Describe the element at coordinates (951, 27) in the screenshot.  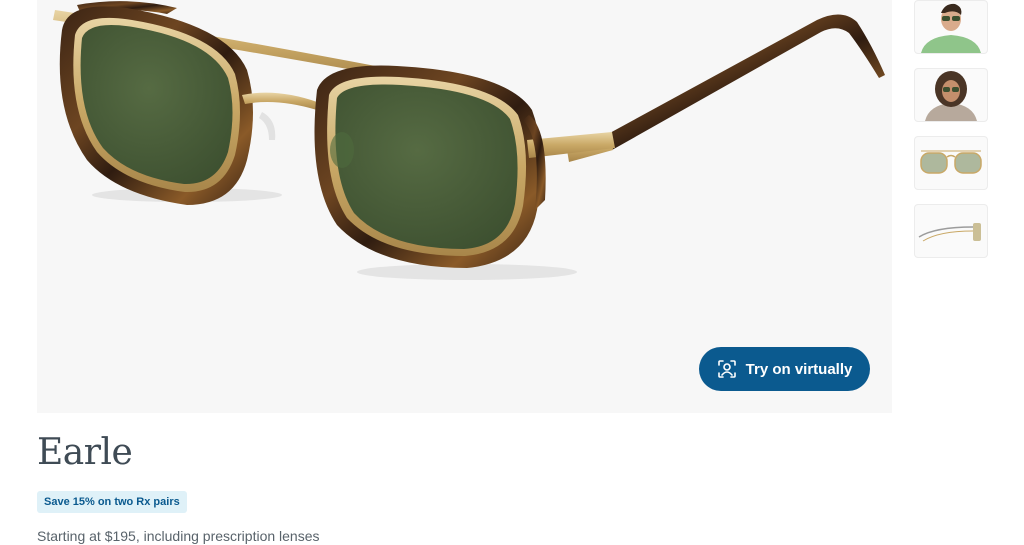
I see `thumbnail-model-man` at that location.